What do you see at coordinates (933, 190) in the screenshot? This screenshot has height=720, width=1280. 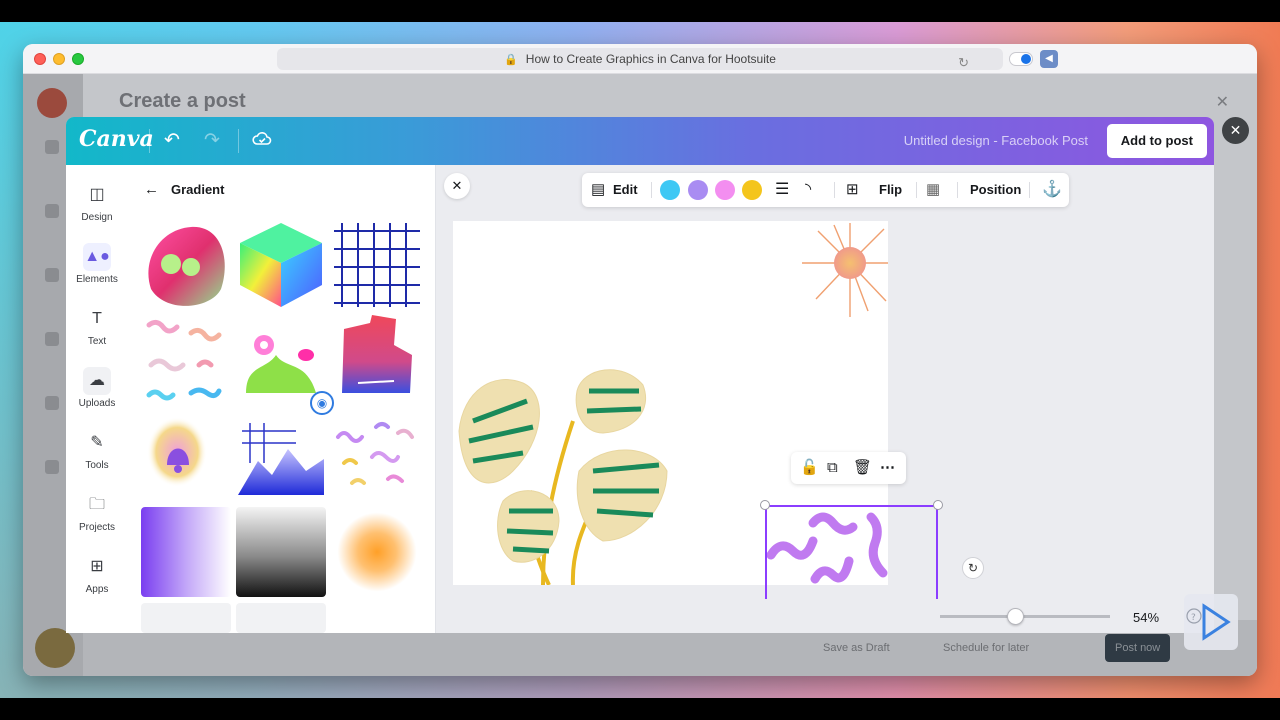 I see `transparency-icon: ▦` at bounding box center [933, 190].